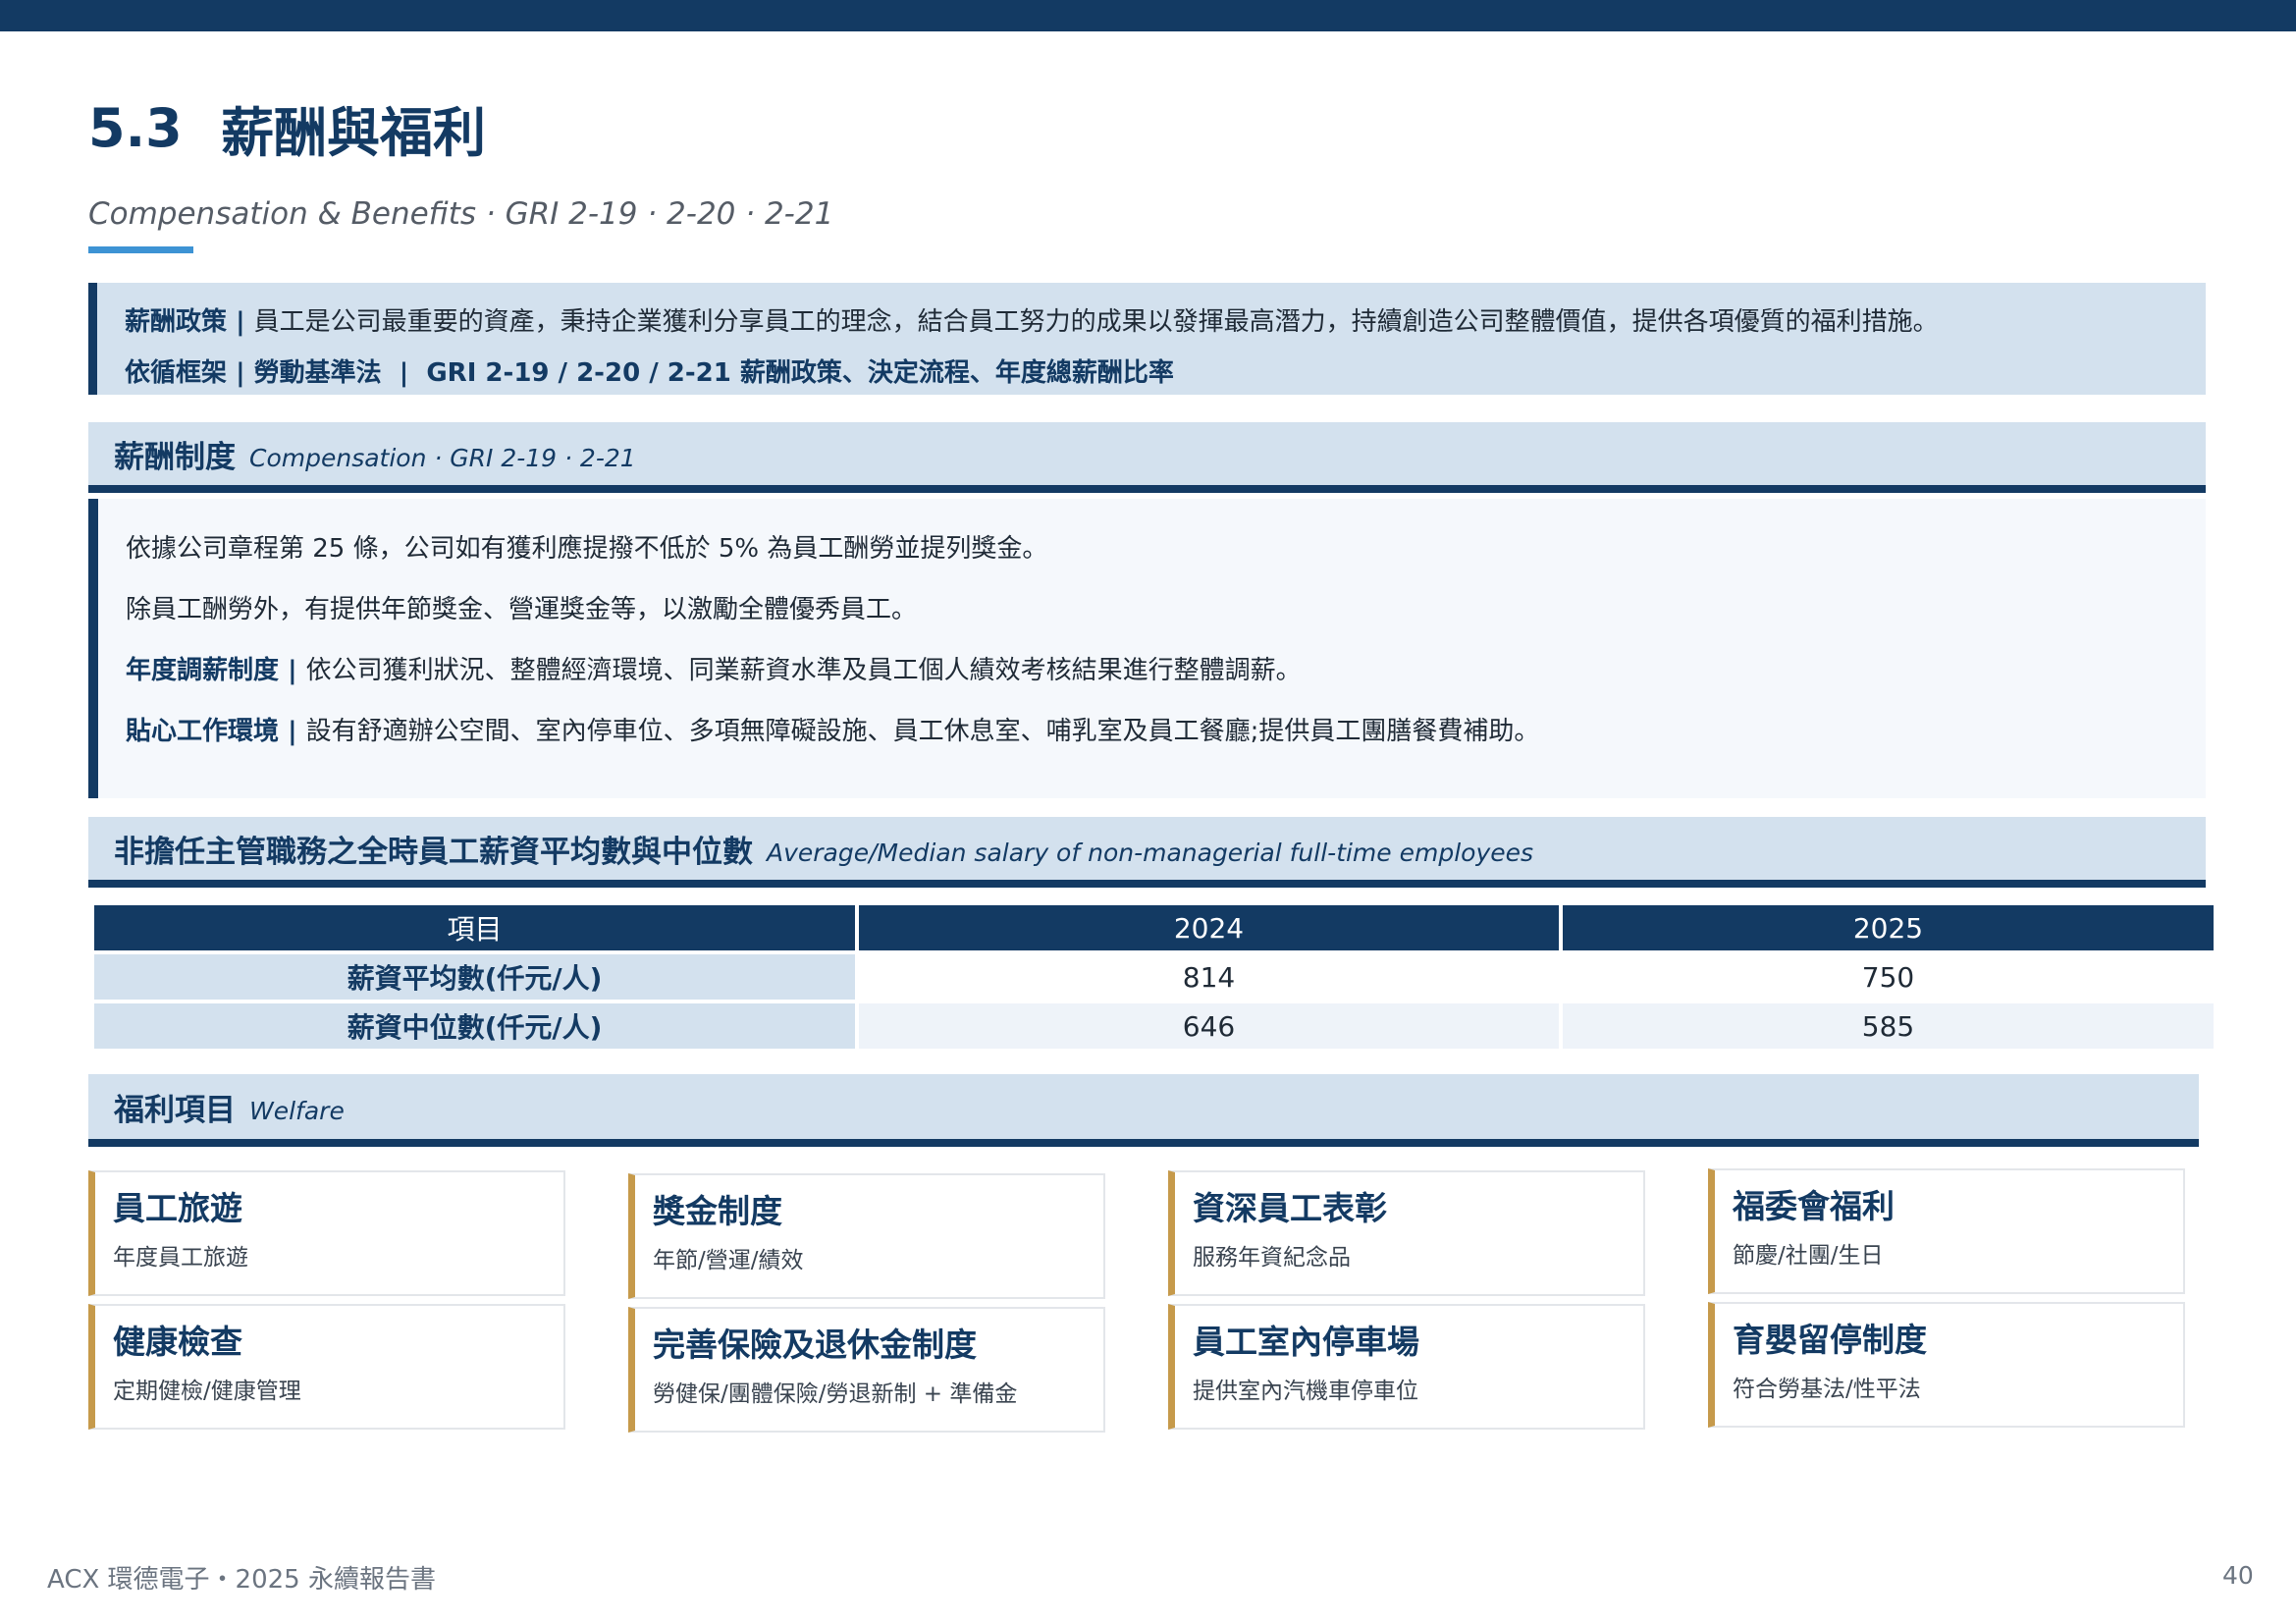  Describe the element at coordinates (474, 1026) in the screenshot. I see `row-label: 薪資中位數(仟元/人)` at that location.